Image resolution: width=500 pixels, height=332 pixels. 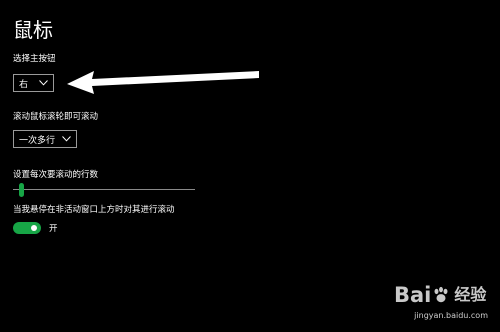 I want to click on watermark-brand-right: 经验, so click(x=470, y=294).